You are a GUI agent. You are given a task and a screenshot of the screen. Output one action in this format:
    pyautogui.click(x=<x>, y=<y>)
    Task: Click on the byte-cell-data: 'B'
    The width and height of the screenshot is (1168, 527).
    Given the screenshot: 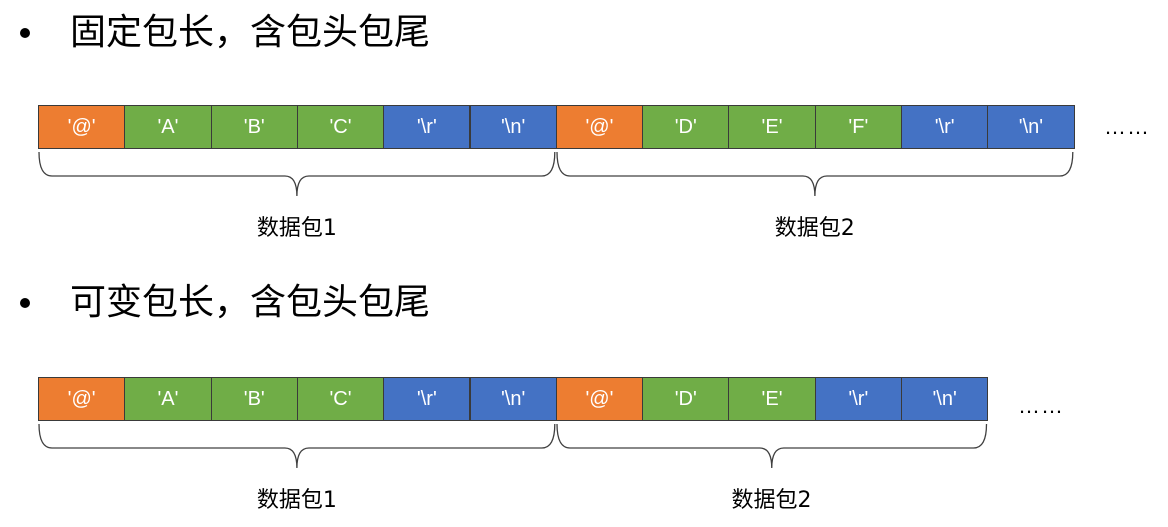 What is the action you would take?
    pyautogui.click(x=254, y=399)
    